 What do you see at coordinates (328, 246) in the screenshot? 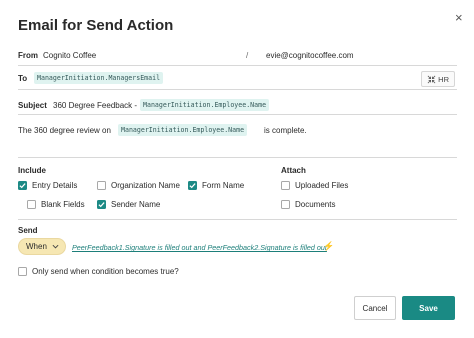
I see `lightning-icon: ⚡` at bounding box center [328, 246].